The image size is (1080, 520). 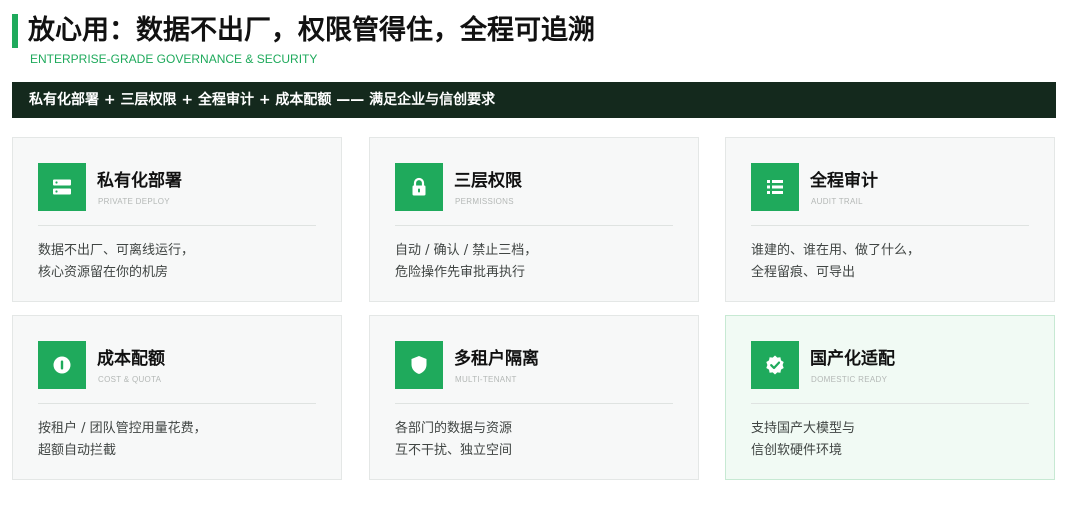 I want to click on description-line: 按租户 / 团队管控用量花费，, so click(x=122, y=428).